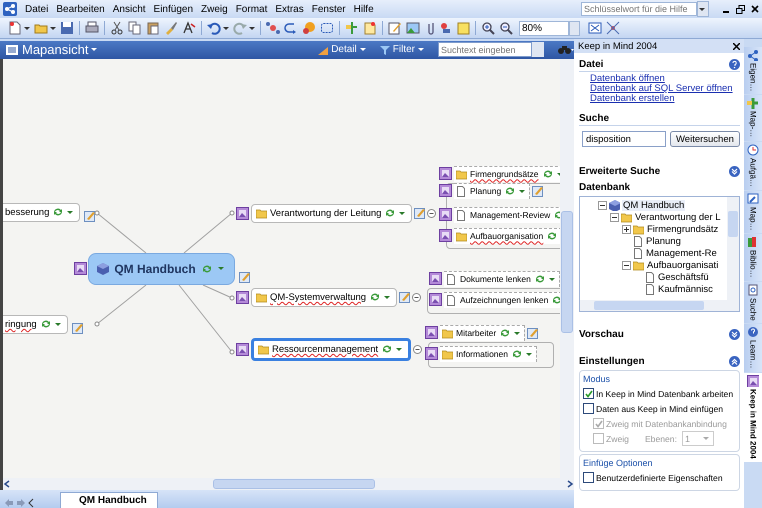  I want to click on section-heading: Einstellungen, so click(612, 361).